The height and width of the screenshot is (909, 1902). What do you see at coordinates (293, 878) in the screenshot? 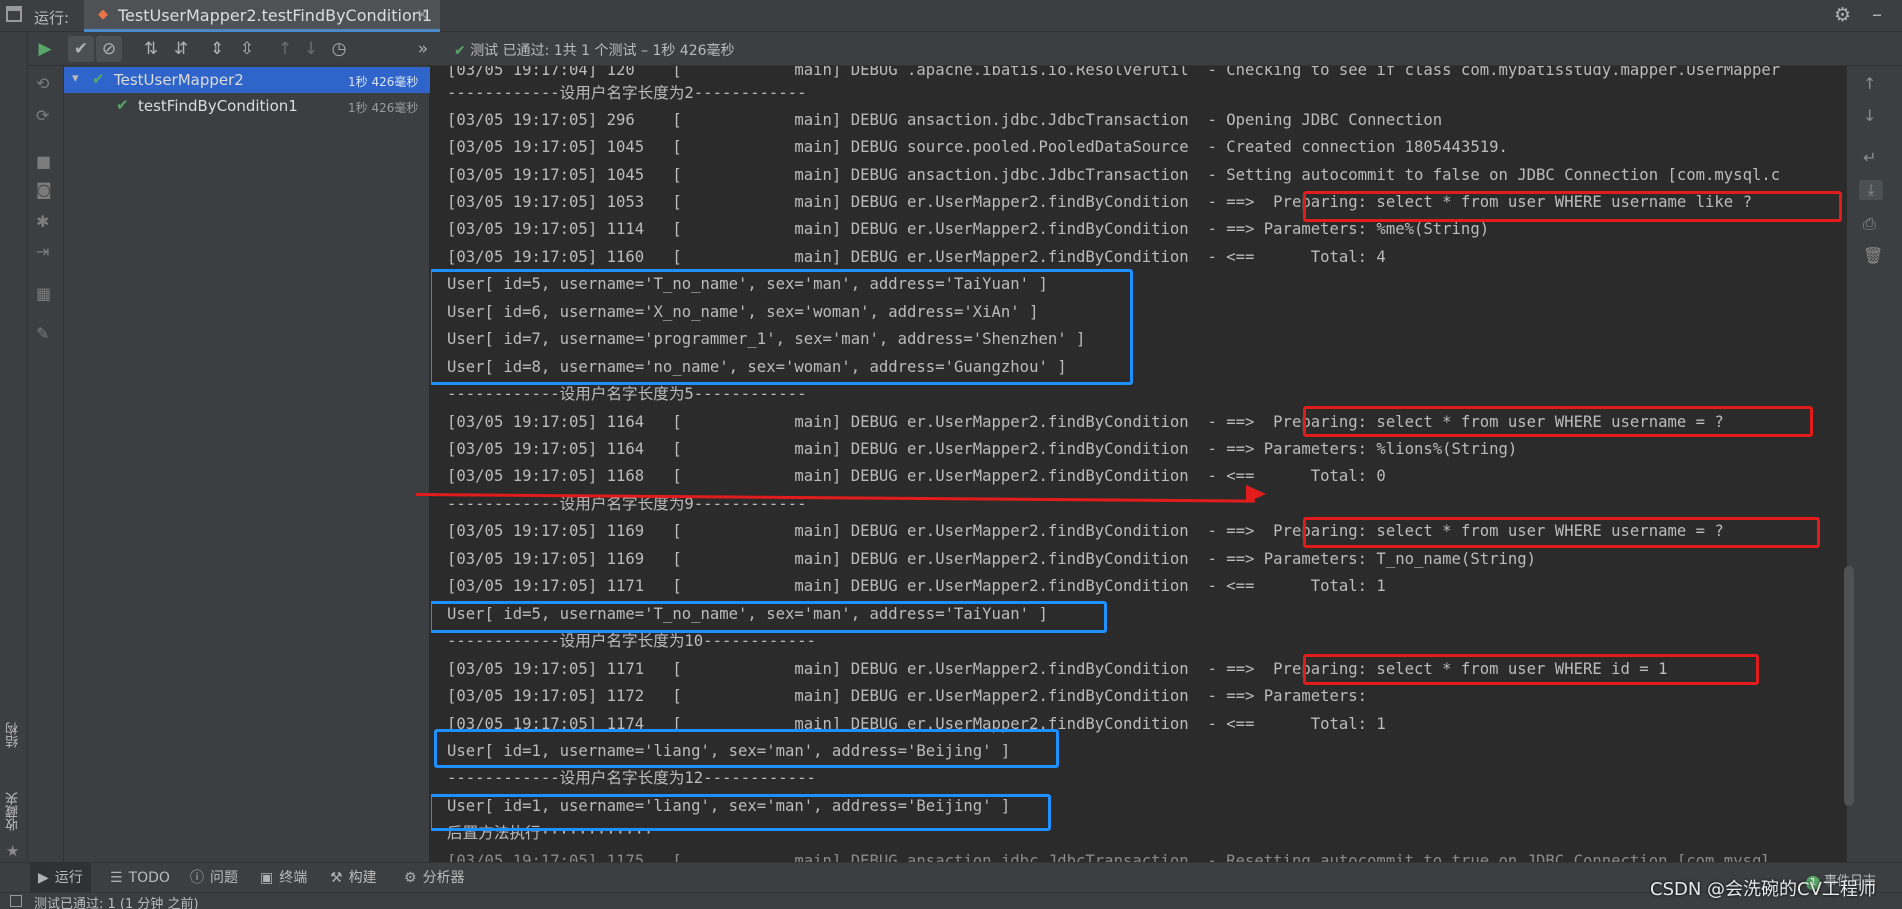
I see `tab-label: 终端` at bounding box center [293, 878].